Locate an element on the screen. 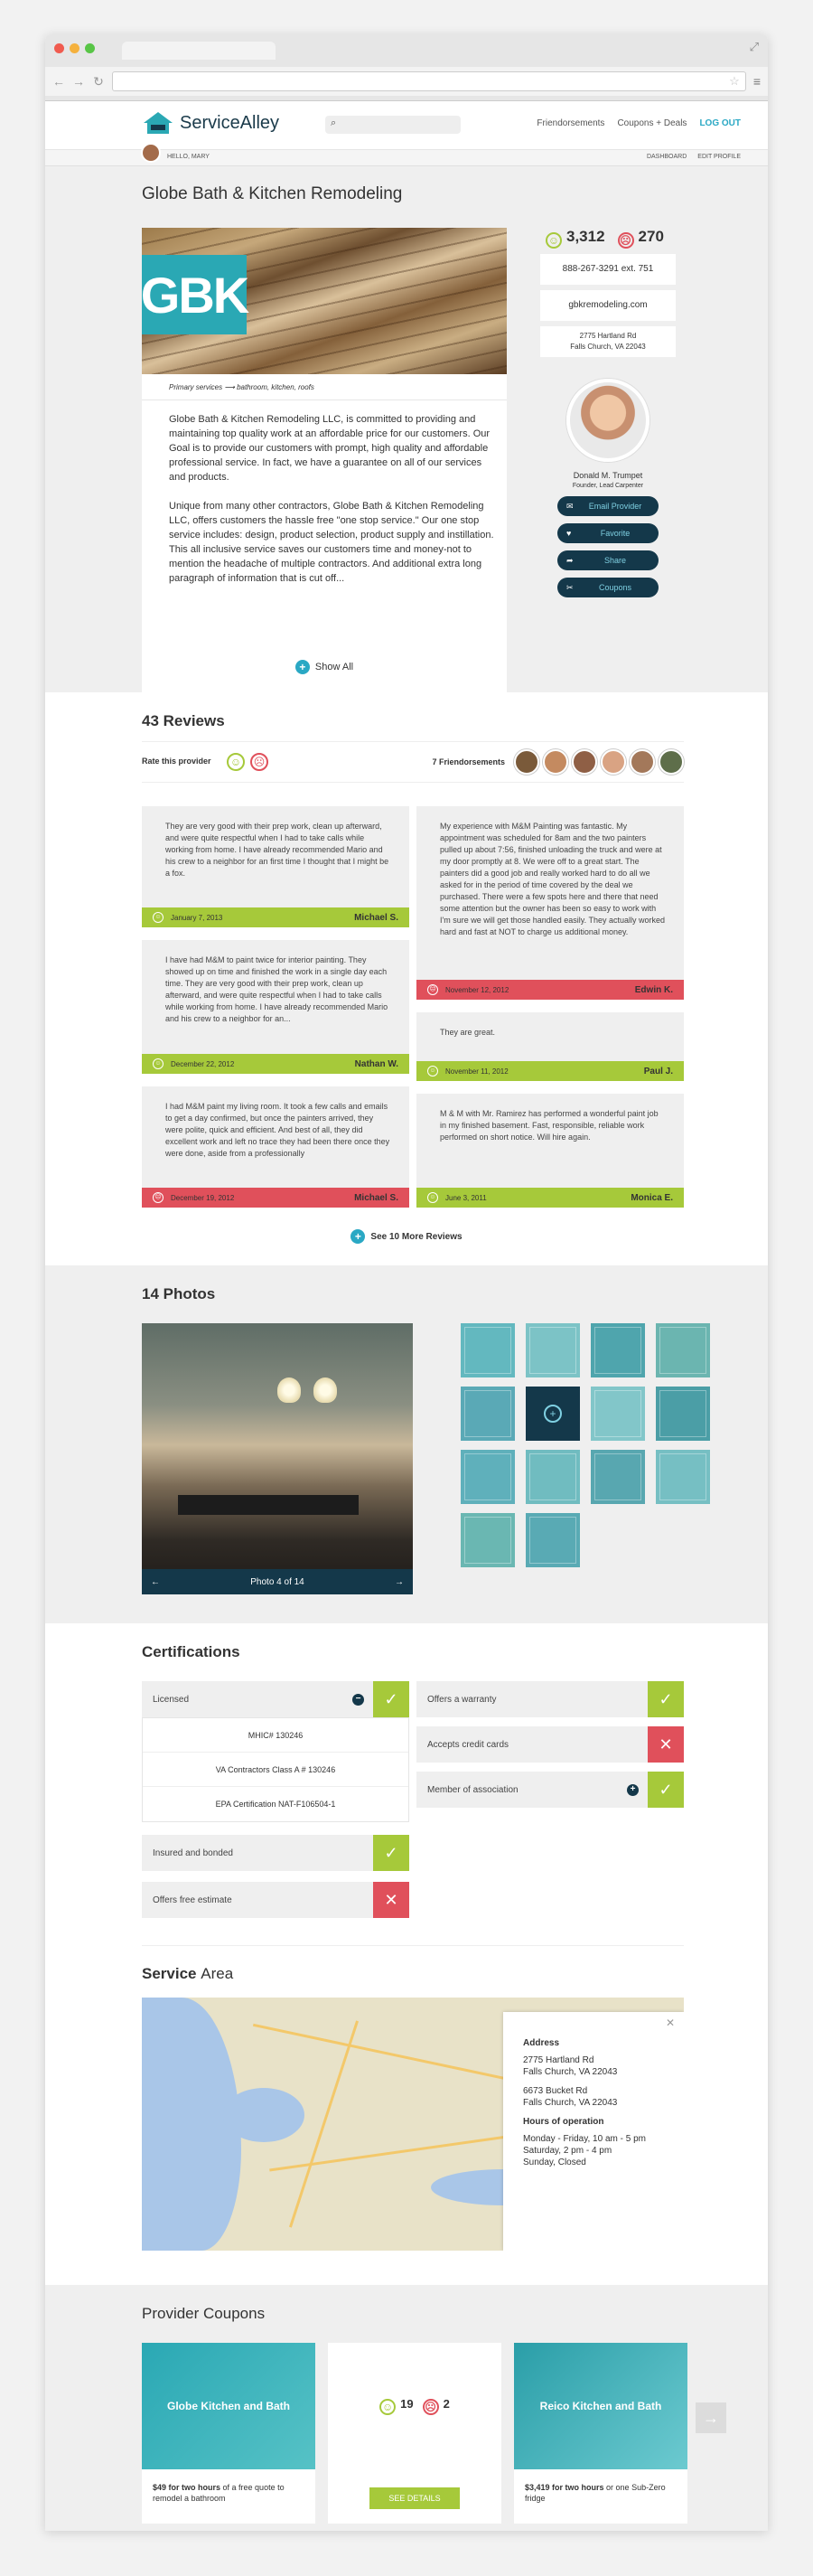 Image resolution: width=813 pixels, height=2576 pixels. cert-licensed: Licensed − ✓ is located at coordinates (275, 1699).